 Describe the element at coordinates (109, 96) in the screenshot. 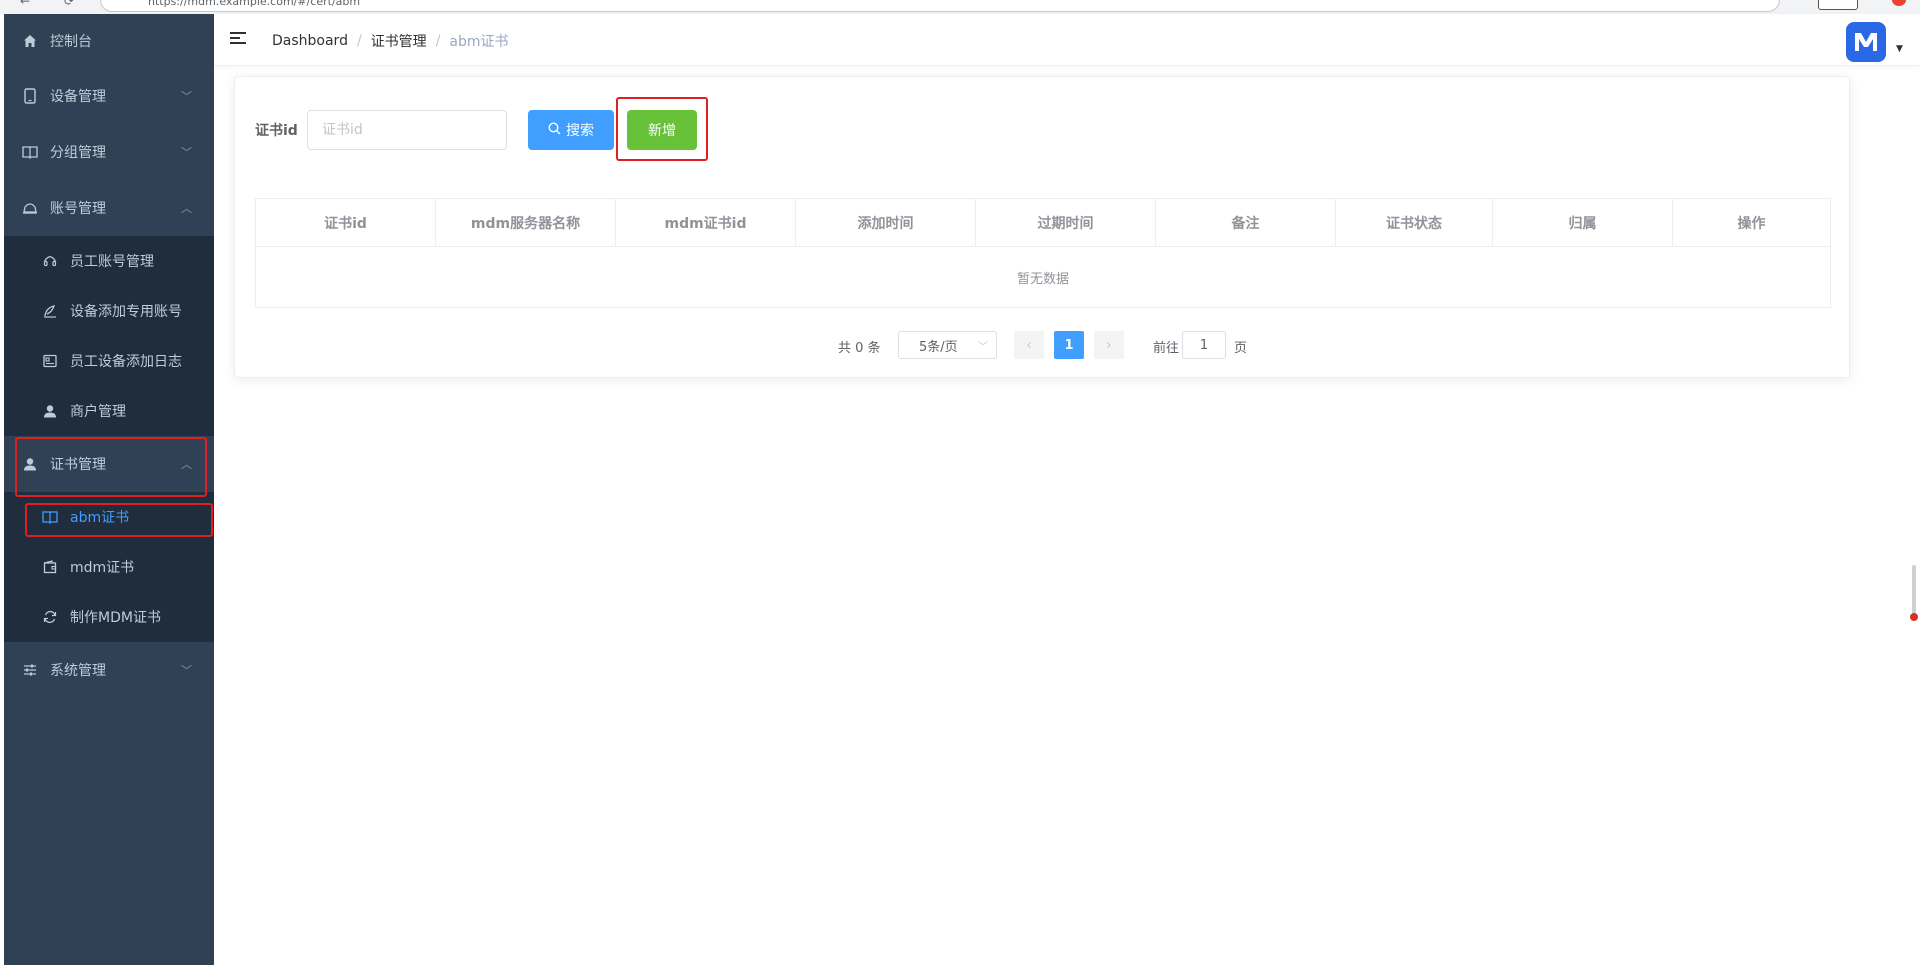

I see `sidebar-item-devices: 设备管理 ﹀` at that location.